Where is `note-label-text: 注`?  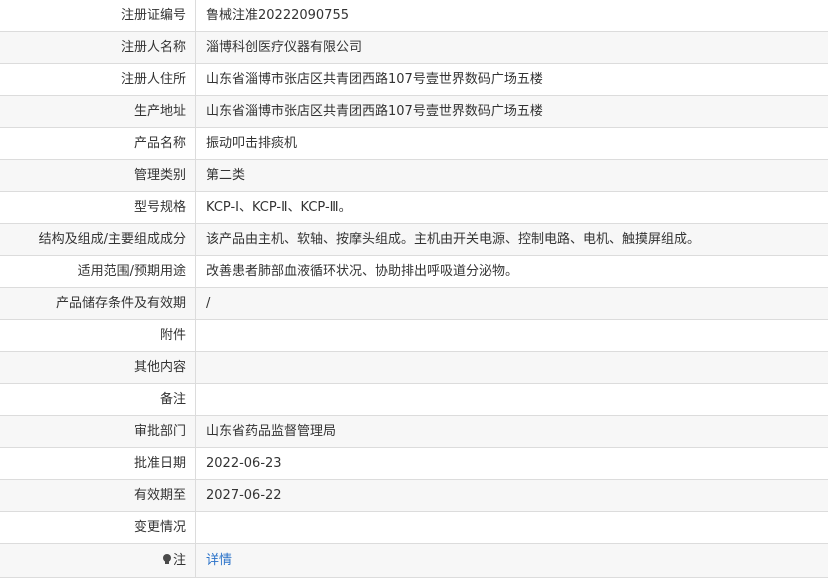
note-label-text: 注 is located at coordinates (179, 560).